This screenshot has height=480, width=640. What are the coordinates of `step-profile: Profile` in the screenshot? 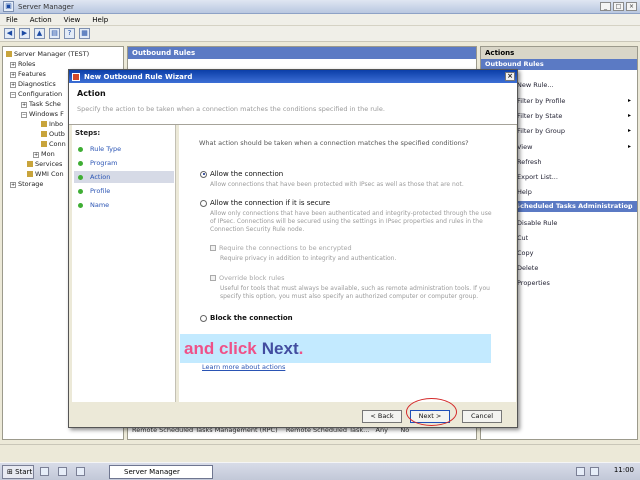 It's located at (124, 191).